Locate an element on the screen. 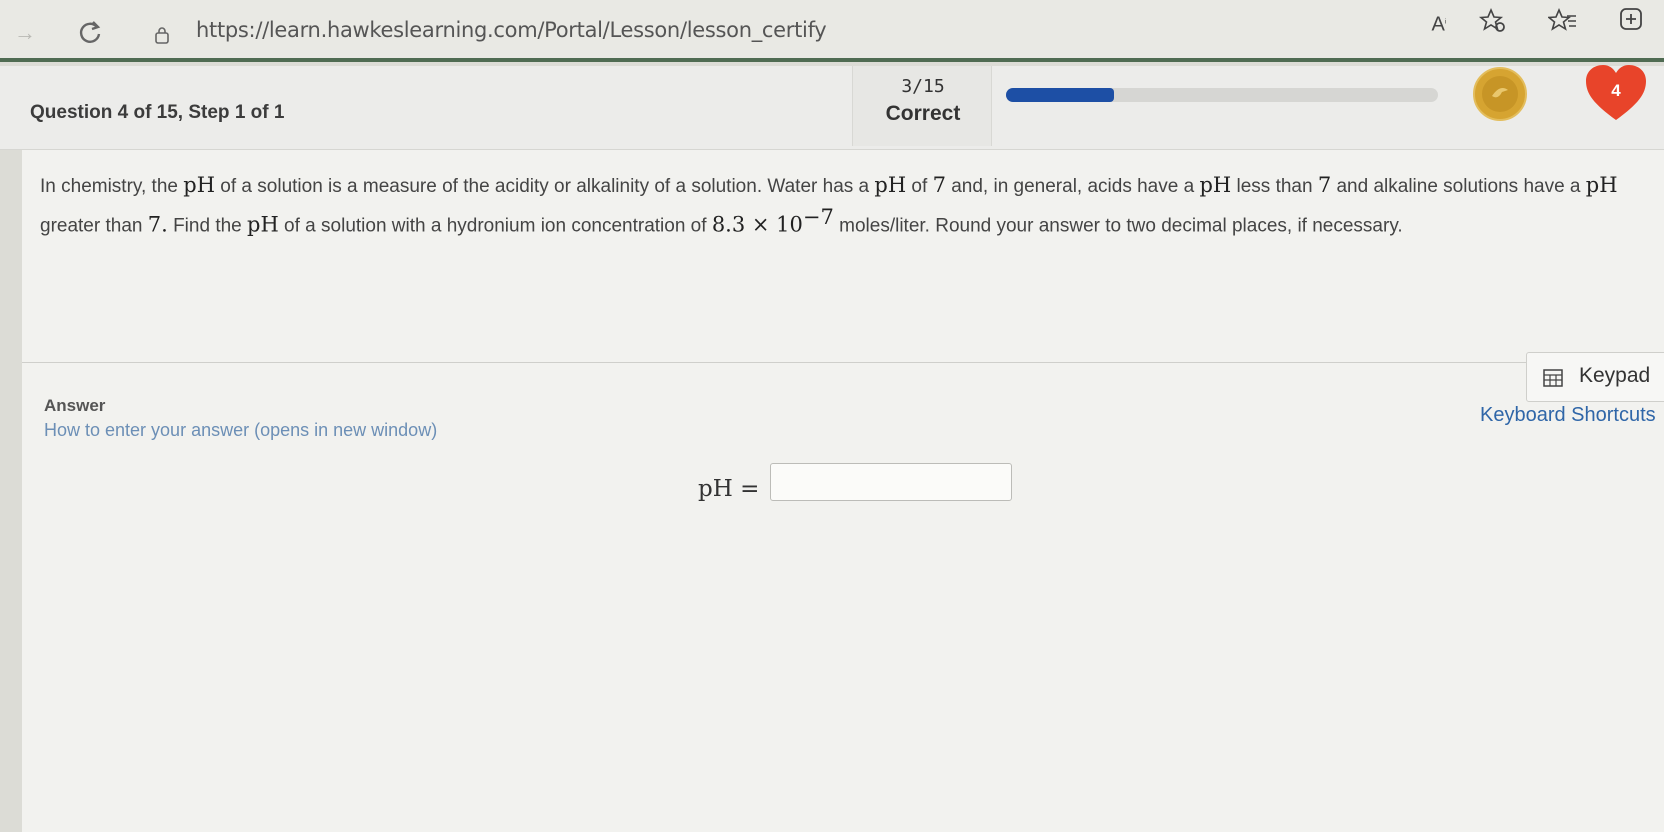 Image resolution: width=1664 pixels, height=832 pixels. ph-answer-input is located at coordinates (891, 482).